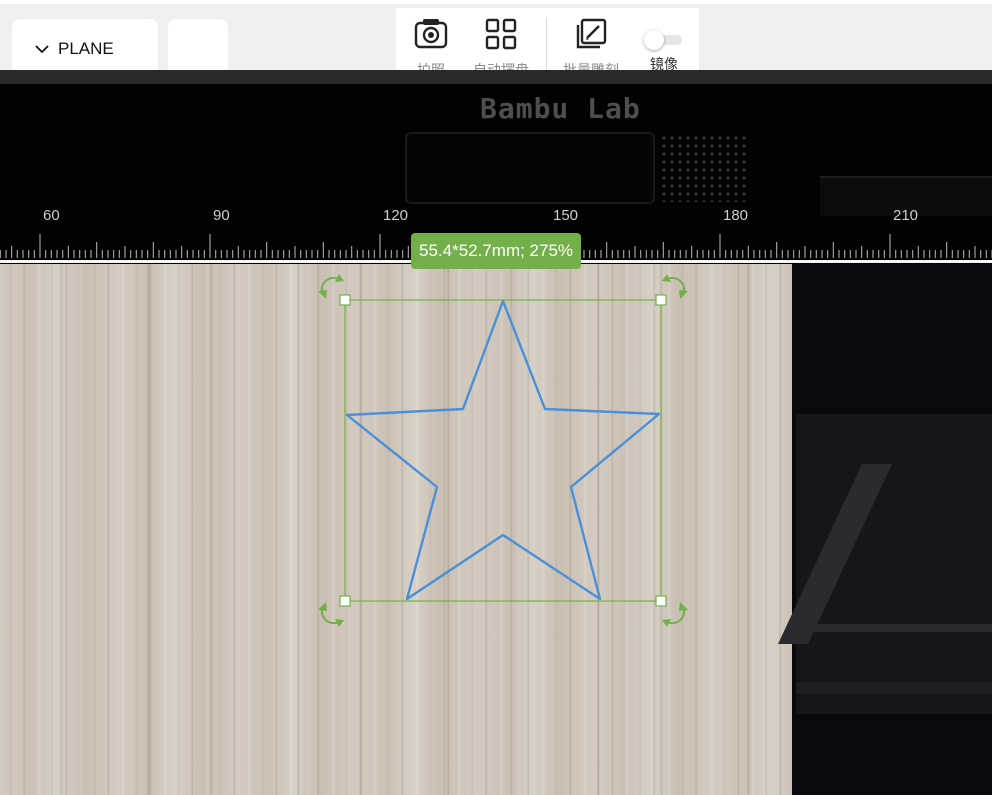  Describe the element at coordinates (661, 601) in the screenshot. I see `resize-handle-bottom-right` at that location.